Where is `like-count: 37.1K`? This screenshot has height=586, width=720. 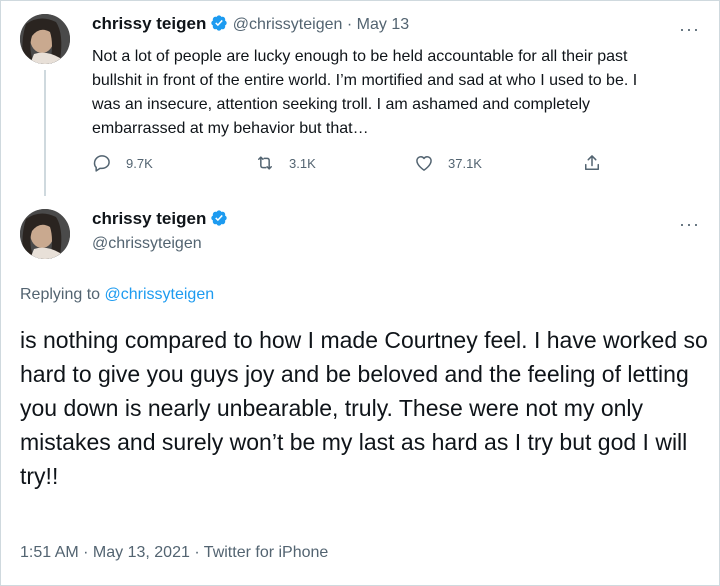
like-count: 37.1K is located at coordinates (465, 163).